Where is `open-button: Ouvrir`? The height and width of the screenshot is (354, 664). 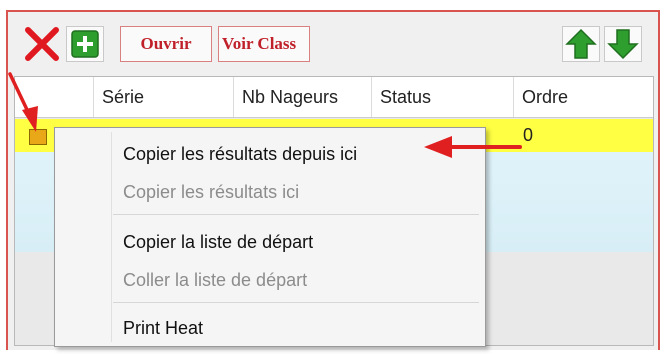 open-button: Ouvrir is located at coordinates (166, 44).